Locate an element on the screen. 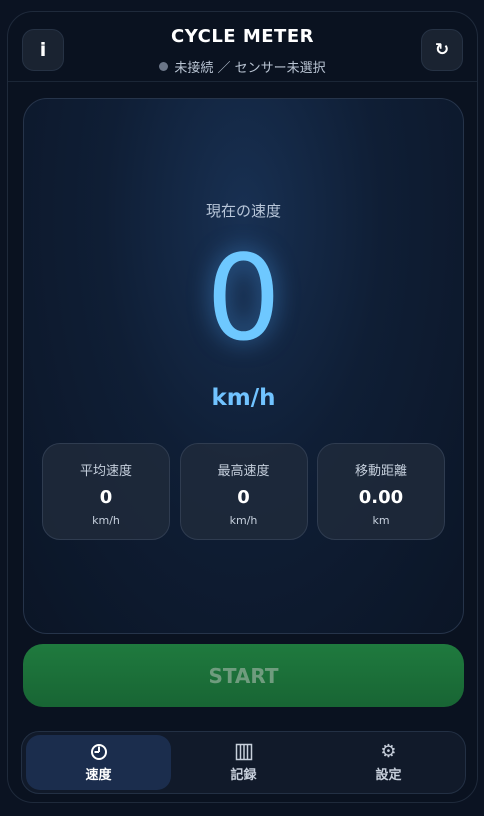 This screenshot has width=484, height=816. stat-max-speed: 最高速度 0 km/h is located at coordinates (243, 491).